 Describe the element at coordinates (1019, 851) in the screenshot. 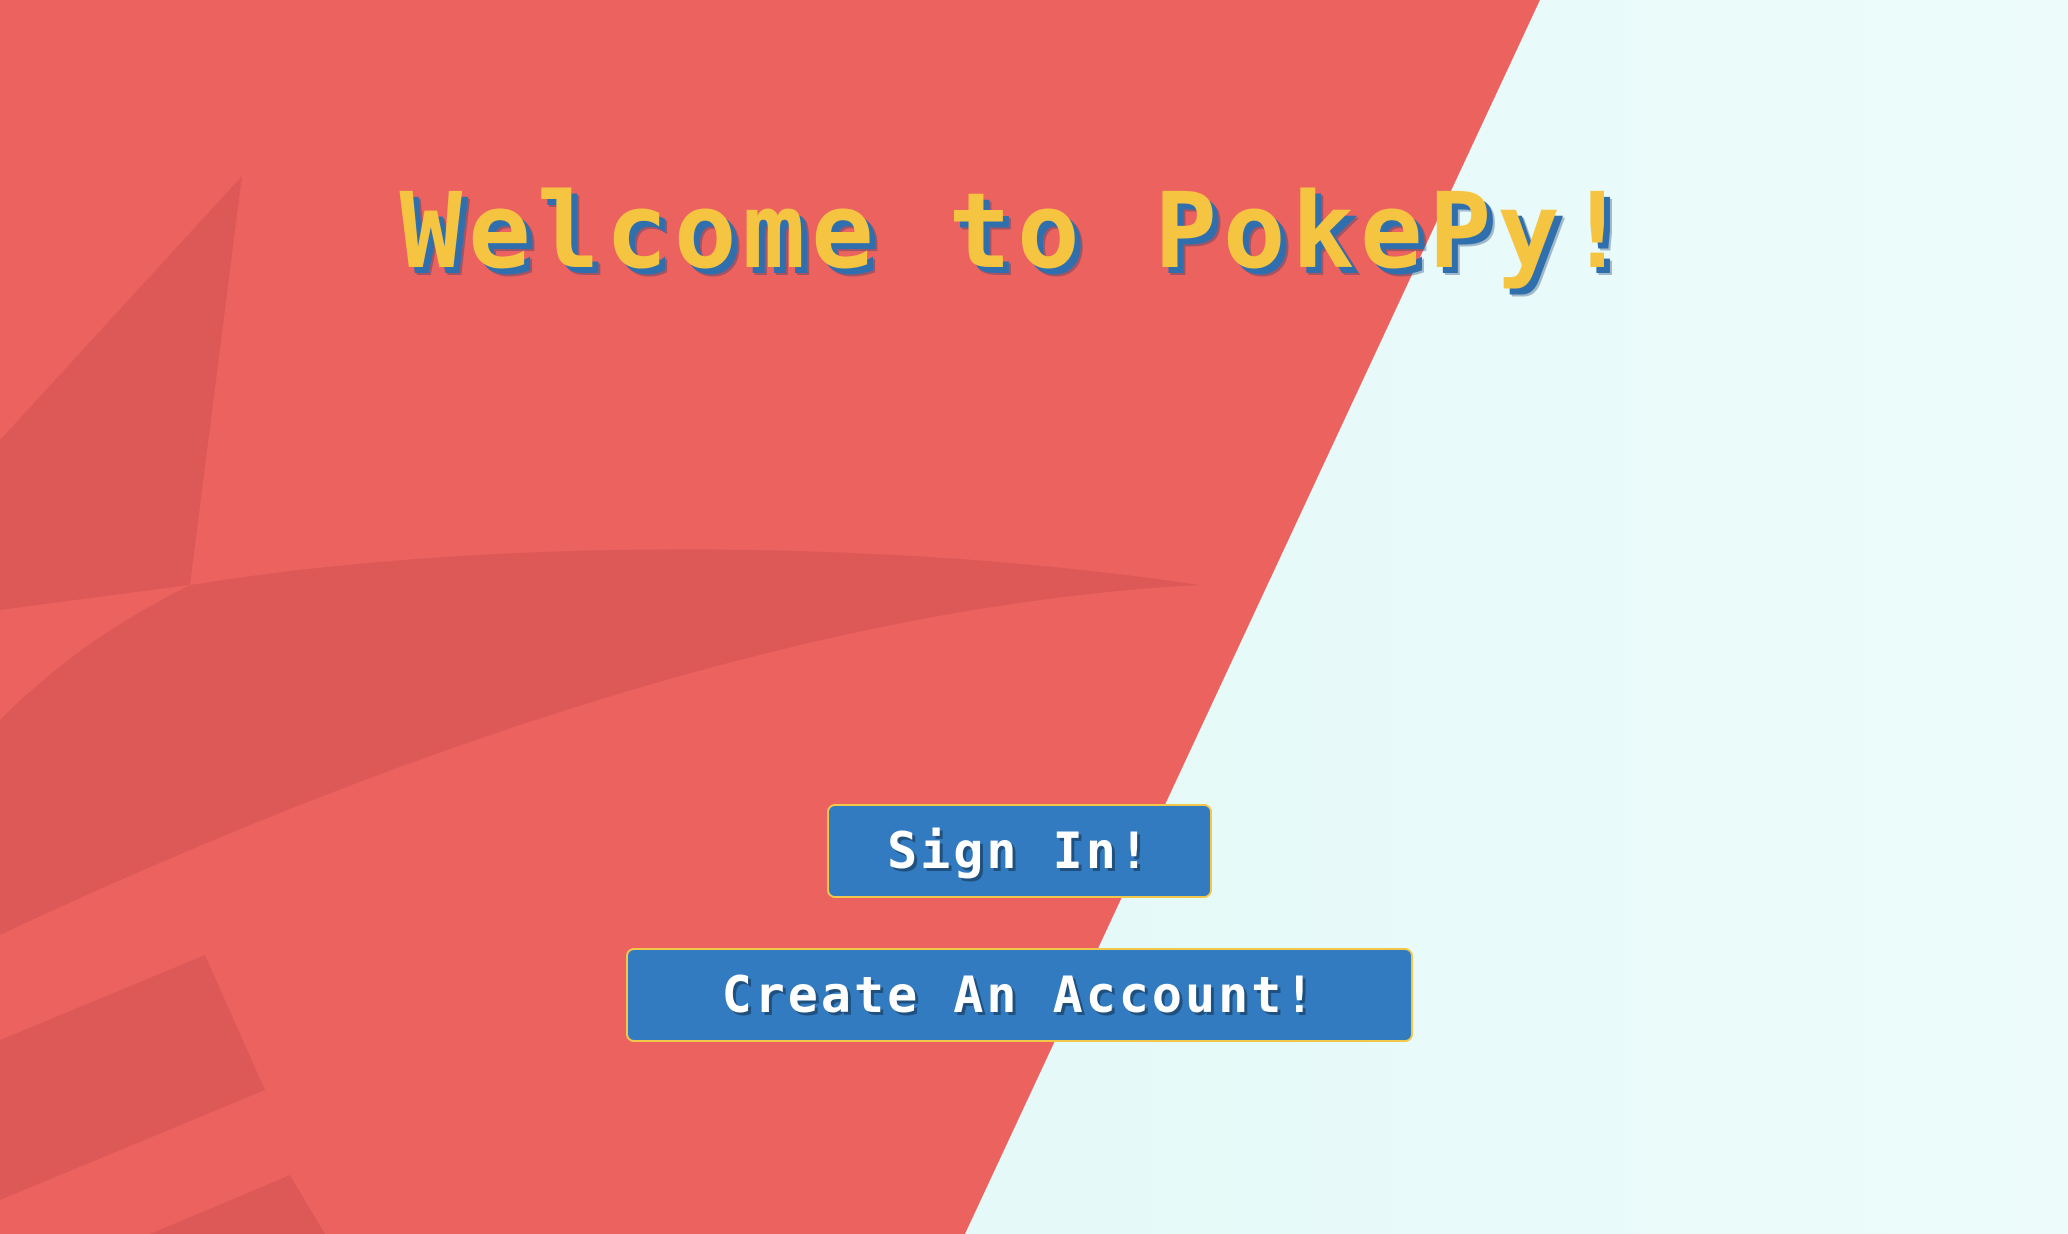

I see `sign-in-button: Sign In!` at that location.